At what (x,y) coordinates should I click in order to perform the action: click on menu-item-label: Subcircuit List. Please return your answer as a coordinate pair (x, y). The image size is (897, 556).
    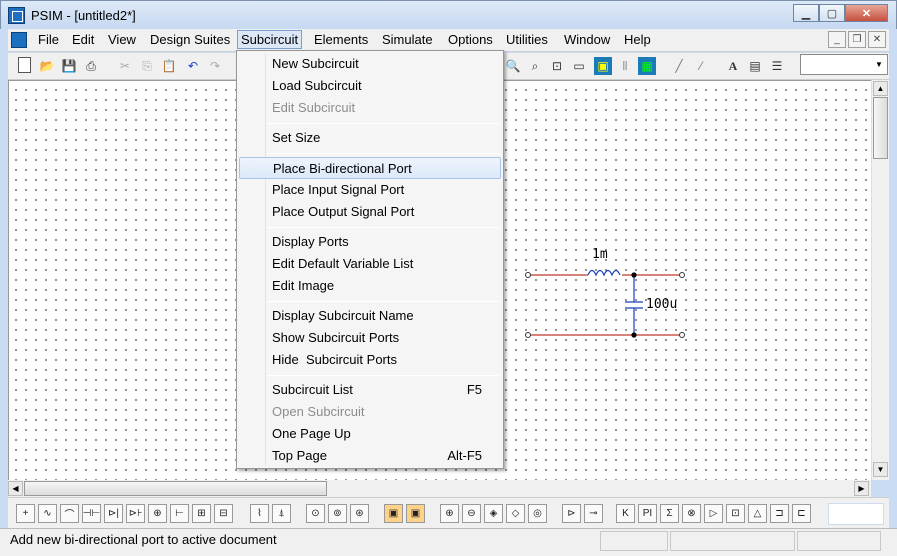
    Looking at the image, I should click on (312, 389).